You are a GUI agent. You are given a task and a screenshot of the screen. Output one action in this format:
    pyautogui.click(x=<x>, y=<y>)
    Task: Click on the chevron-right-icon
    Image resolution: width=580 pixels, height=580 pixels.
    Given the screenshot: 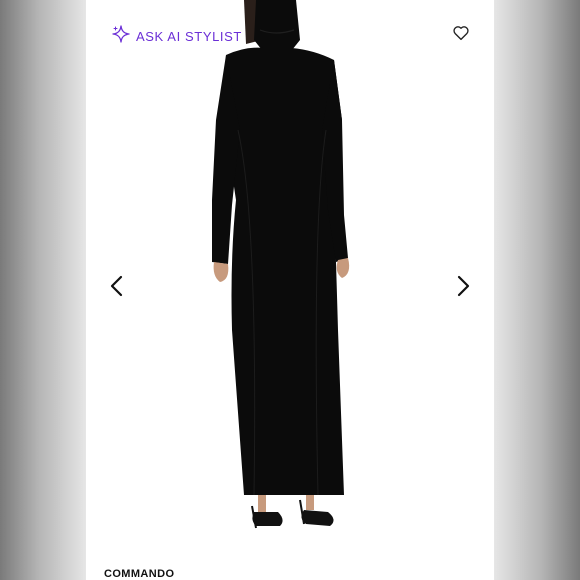 What is the action you would take?
    pyautogui.click(x=463, y=286)
    